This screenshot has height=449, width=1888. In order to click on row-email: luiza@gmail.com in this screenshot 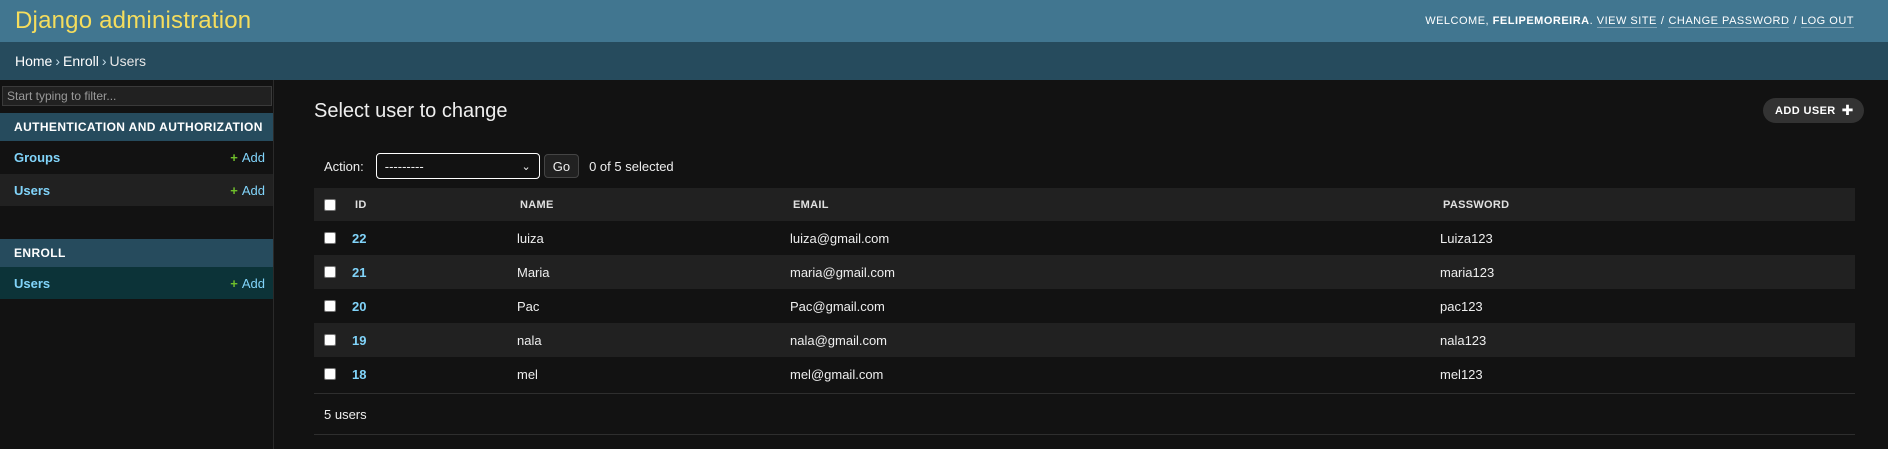, I will do `click(840, 238)`.